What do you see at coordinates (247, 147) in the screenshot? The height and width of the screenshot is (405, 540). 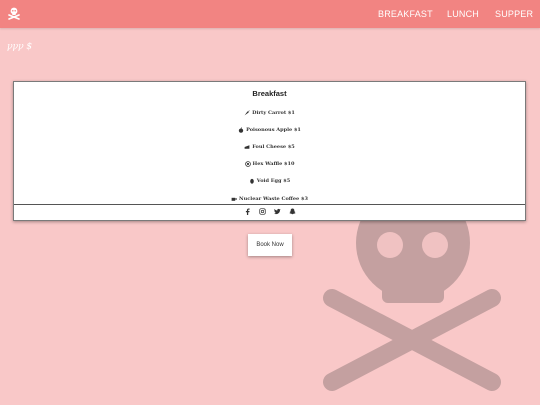 I see `cheese-icon` at bounding box center [247, 147].